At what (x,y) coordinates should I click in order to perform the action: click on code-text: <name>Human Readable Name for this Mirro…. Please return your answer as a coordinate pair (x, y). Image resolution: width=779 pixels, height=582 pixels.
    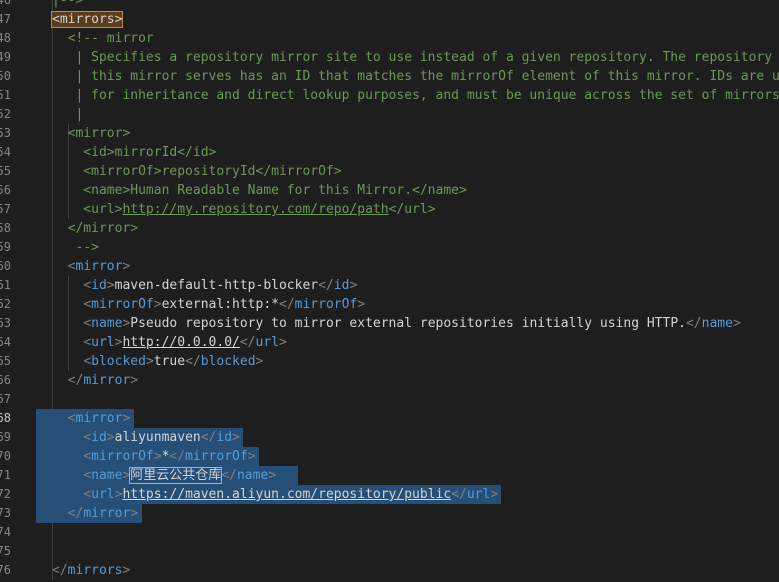
    Looking at the image, I should click on (259, 190).